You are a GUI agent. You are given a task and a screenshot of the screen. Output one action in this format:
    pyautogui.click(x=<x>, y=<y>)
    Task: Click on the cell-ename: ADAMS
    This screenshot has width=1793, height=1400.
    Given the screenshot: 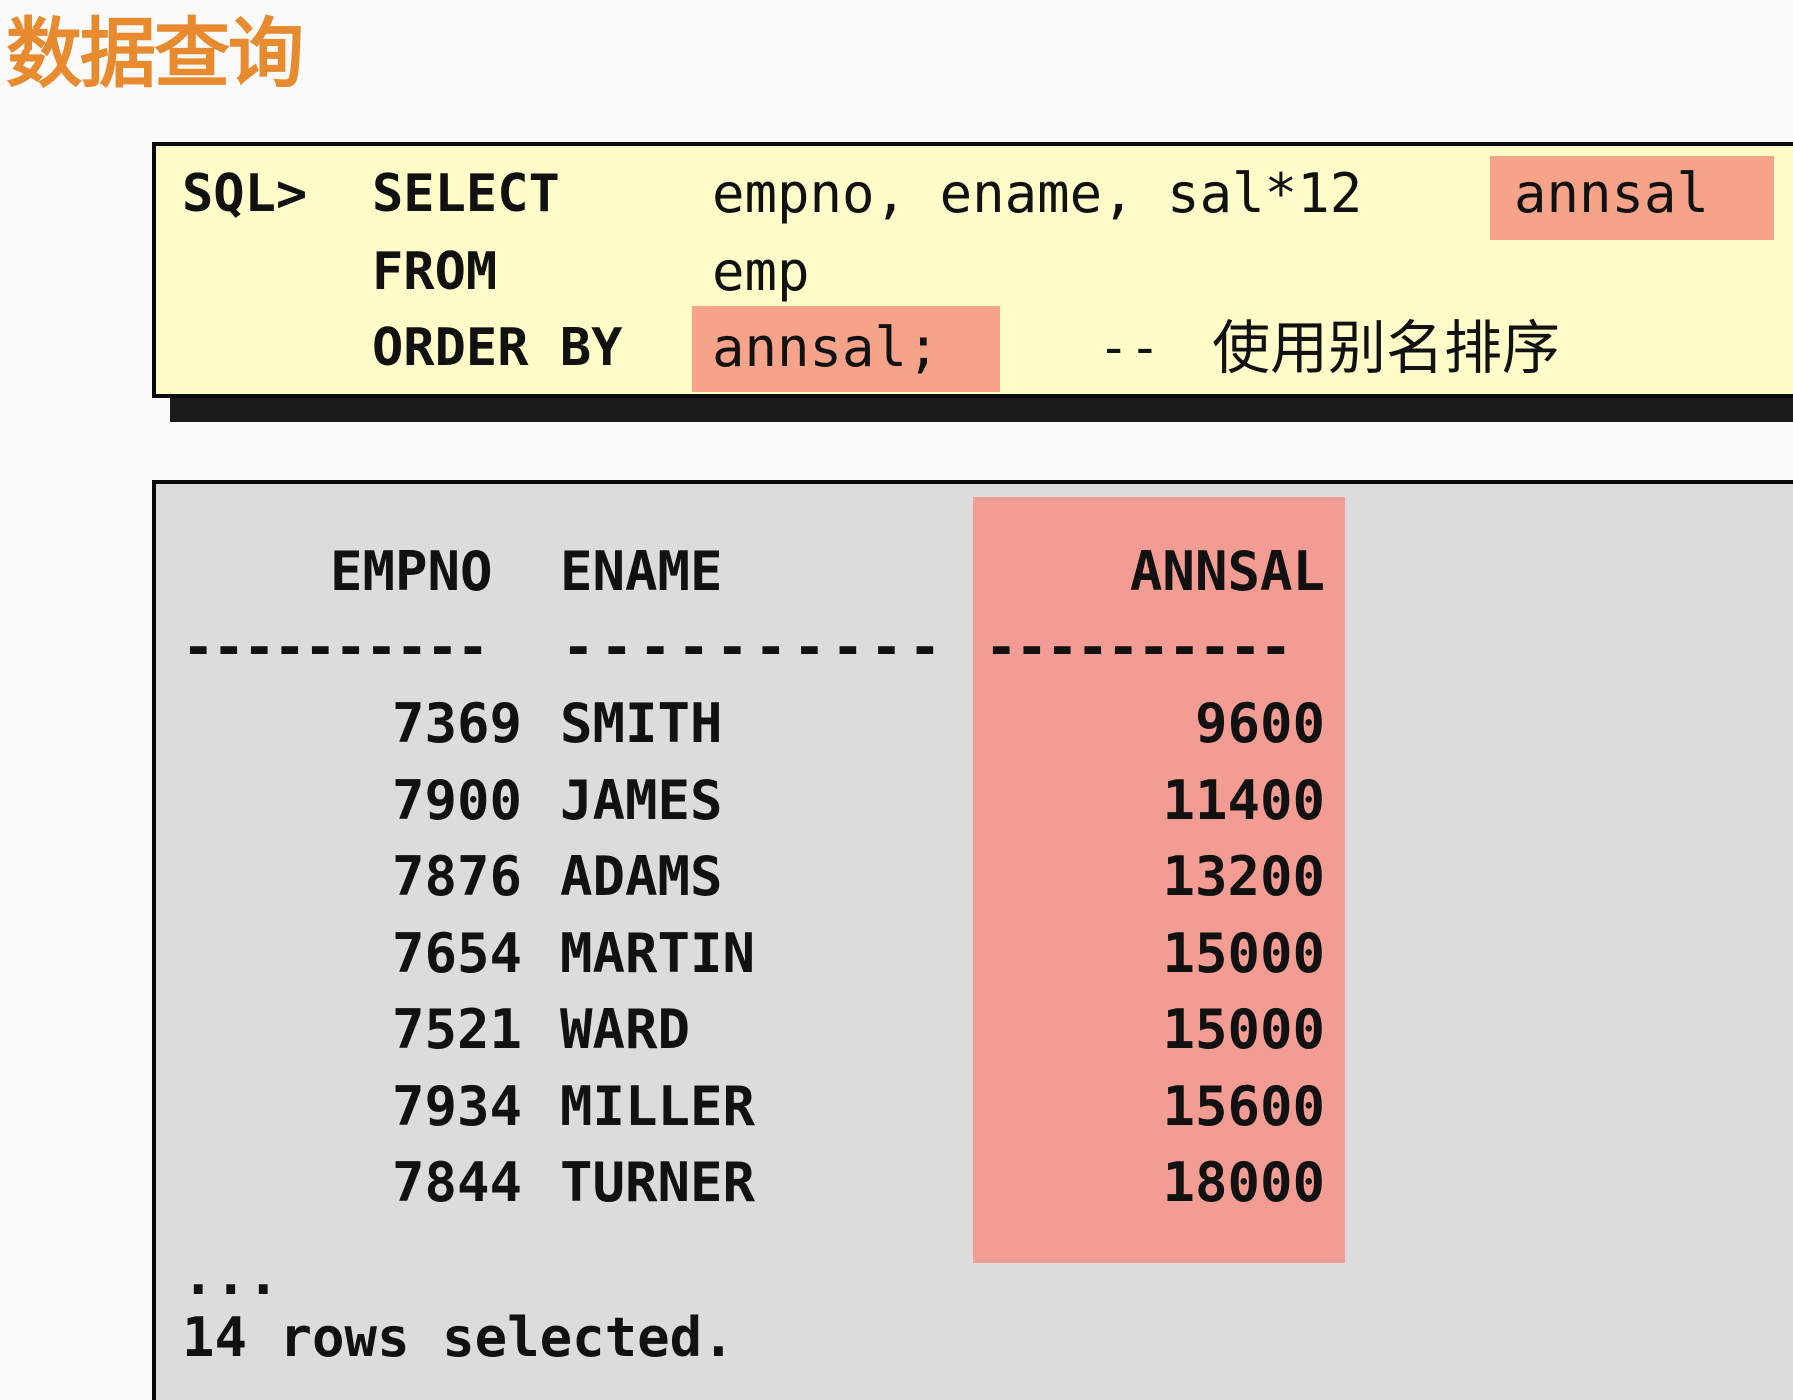 What is the action you would take?
    pyautogui.click(x=641, y=876)
    